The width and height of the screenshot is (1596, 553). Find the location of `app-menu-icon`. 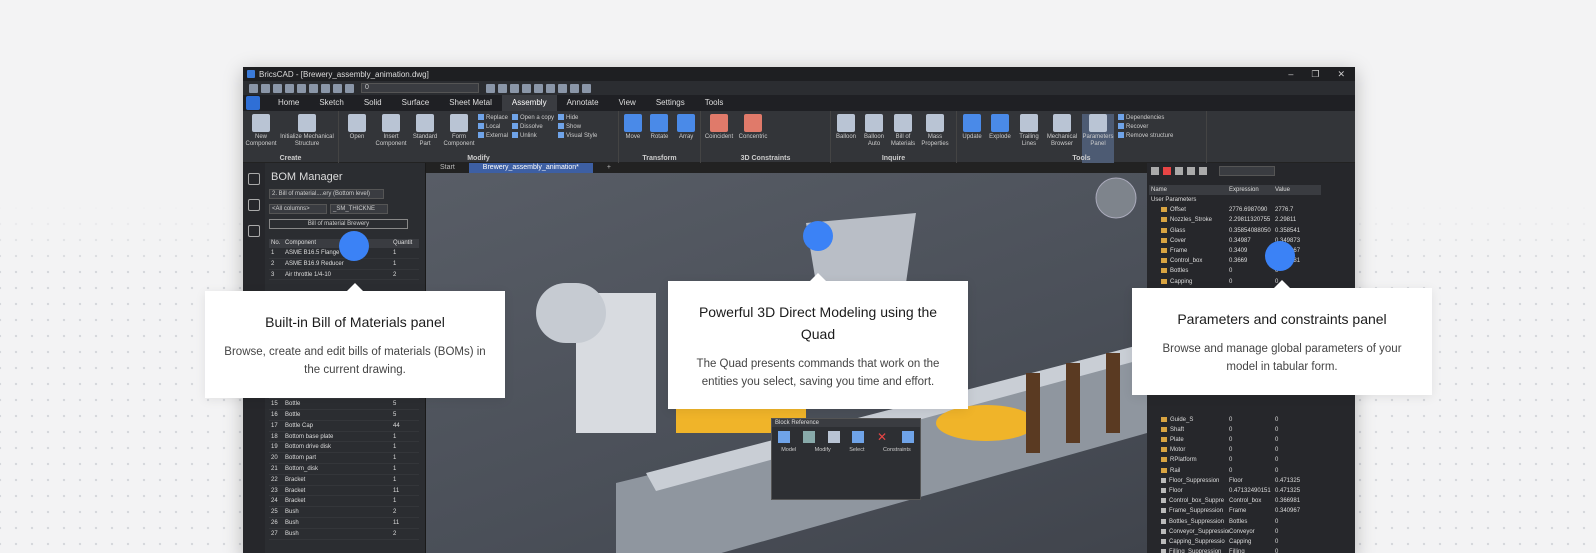

app-menu-icon is located at coordinates (253, 103).